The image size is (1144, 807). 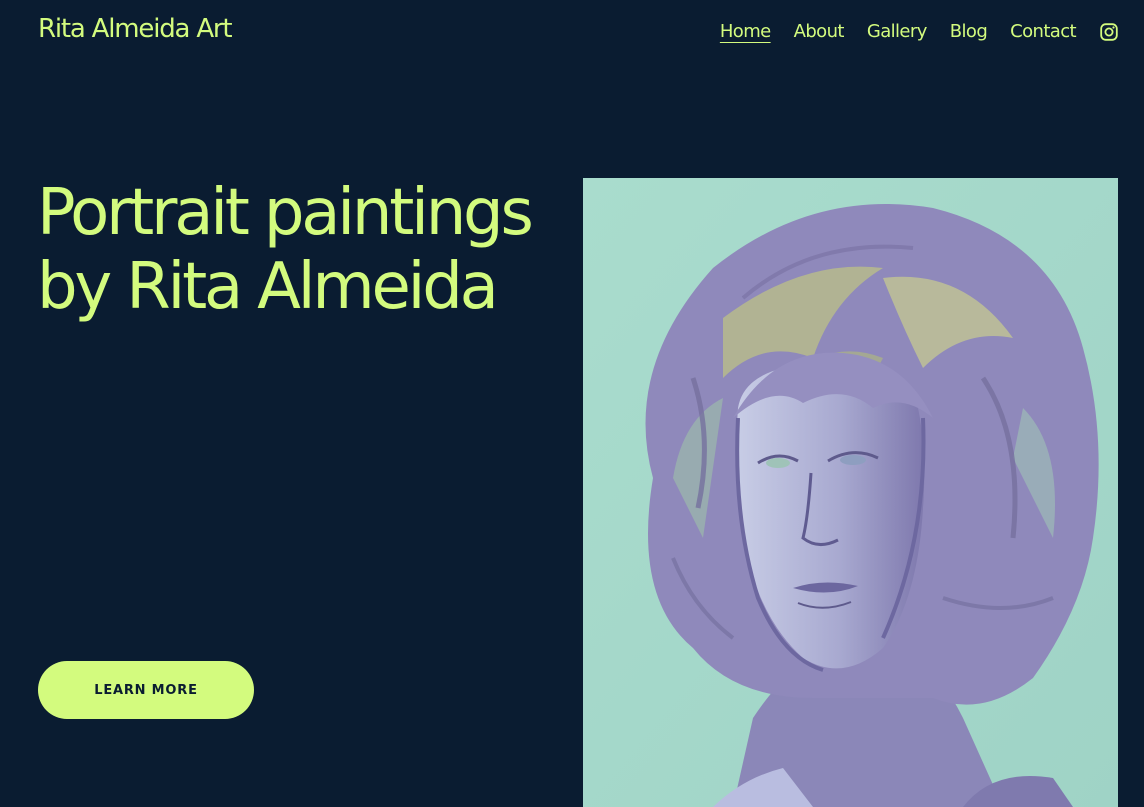 What do you see at coordinates (268, 287) in the screenshot?
I see `hero-heading-line-2: by Rita Almeida` at bounding box center [268, 287].